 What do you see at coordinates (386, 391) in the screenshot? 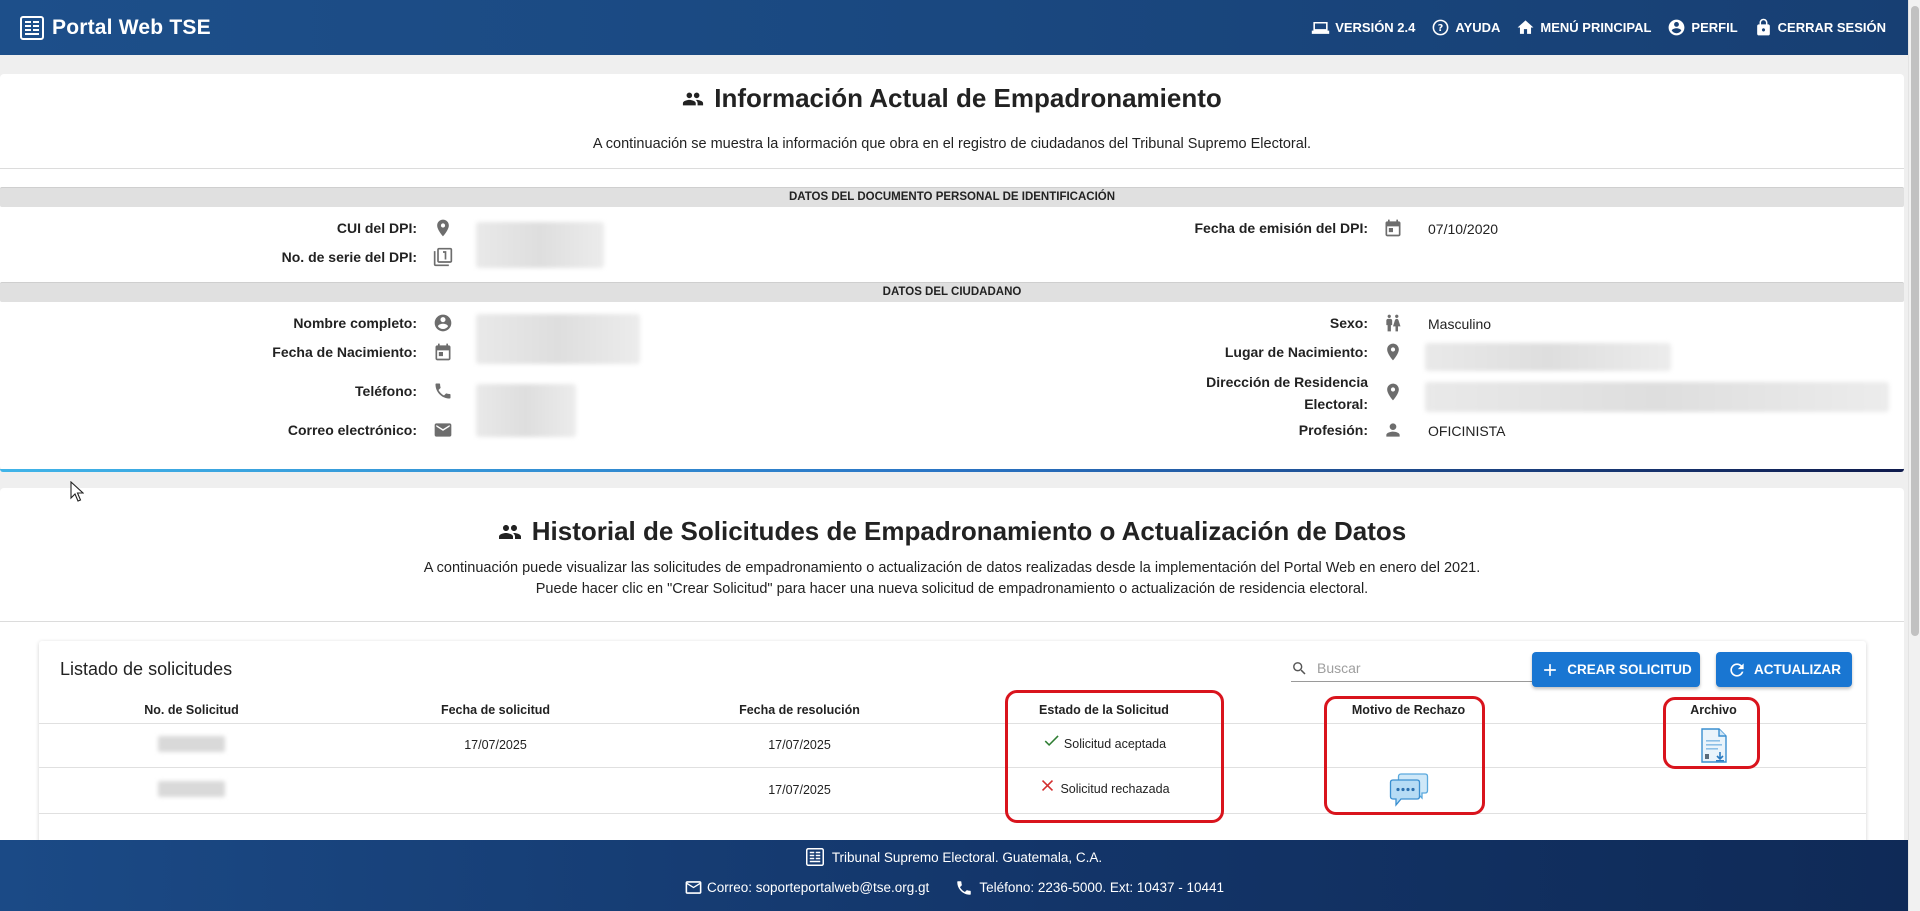
I see `telefono-label: Teléfono:` at bounding box center [386, 391].